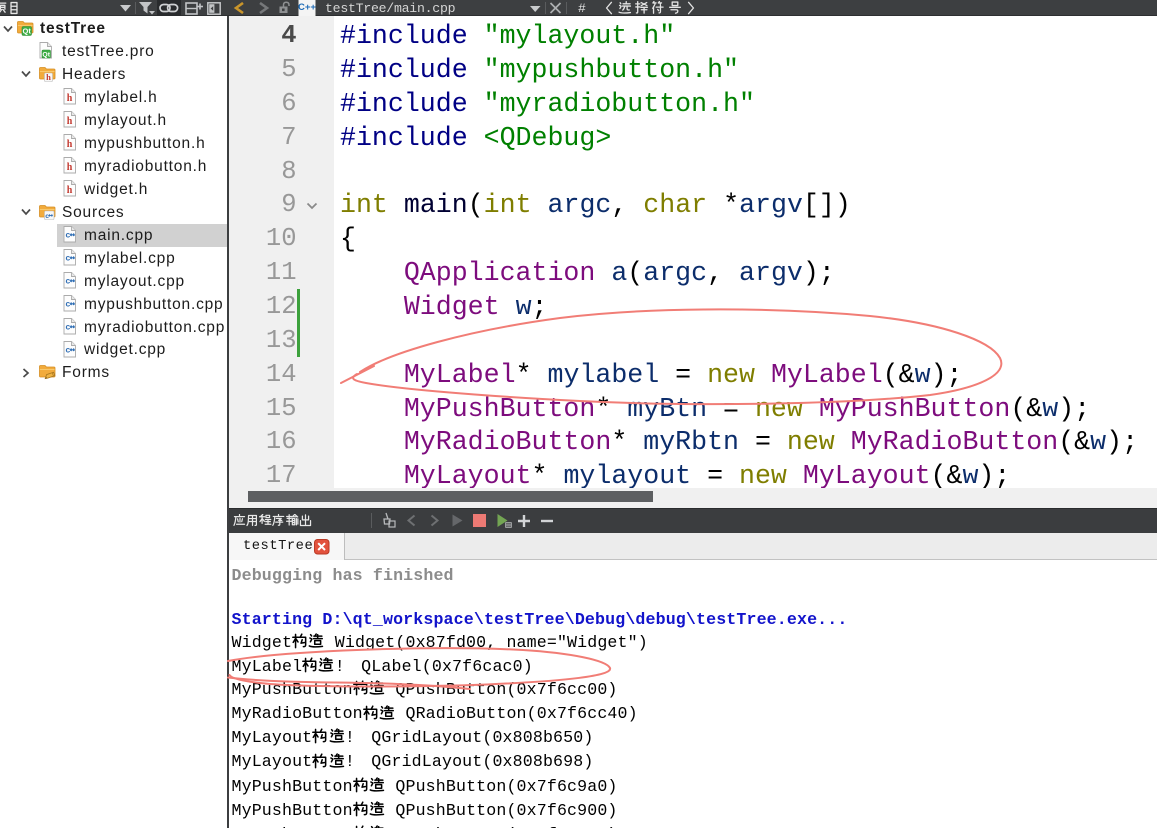 Image resolution: width=1157 pixels, height=828 pixels. Describe the element at coordinates (307, 7) in the screenshot. I see `svg-text: C++` at that location.